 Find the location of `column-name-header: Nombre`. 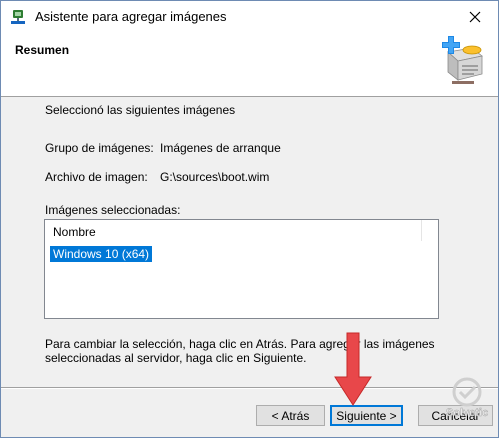

column-name-header: Nombre is located at coordinates (74, 232).